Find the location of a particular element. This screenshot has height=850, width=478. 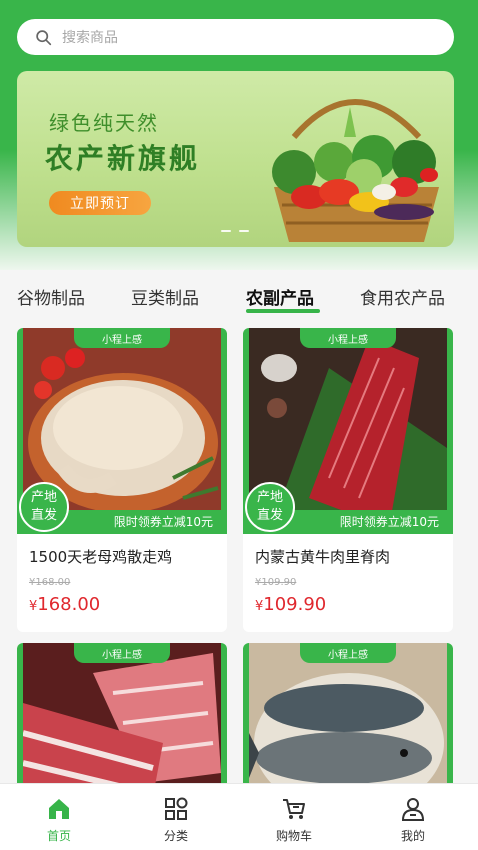

user-icon is located at coordinates (413, 809).